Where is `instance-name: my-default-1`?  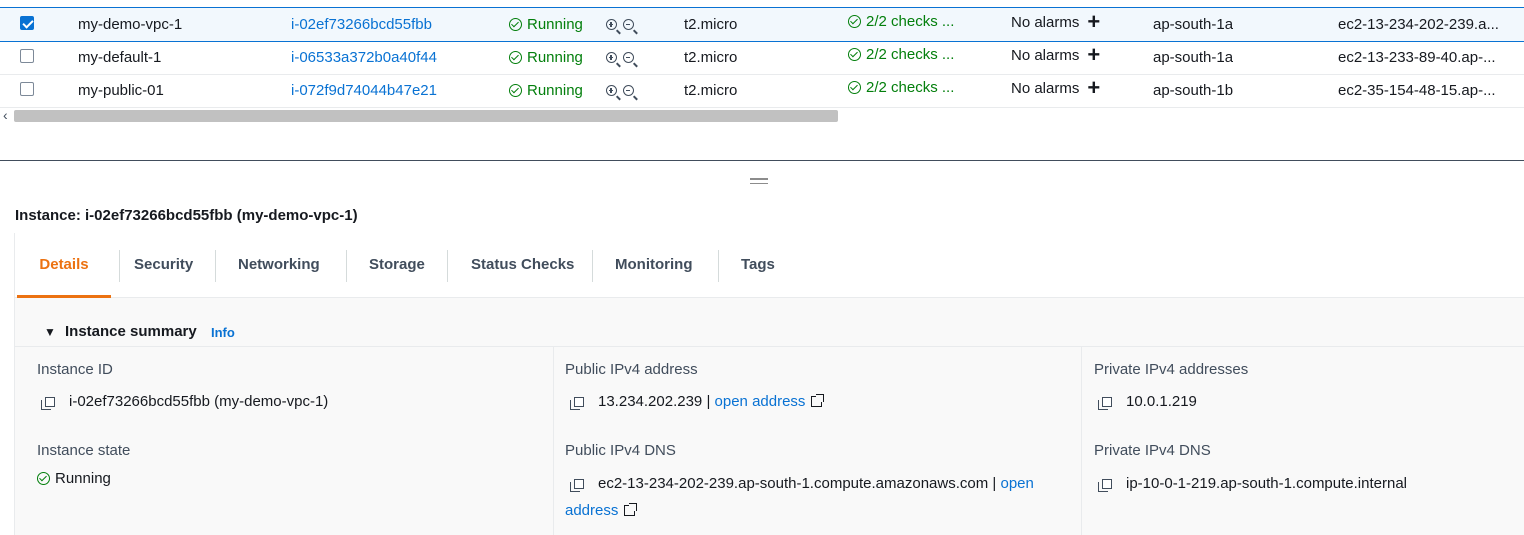 instance-name: my-default-1 is located at coordinates (120, 57).